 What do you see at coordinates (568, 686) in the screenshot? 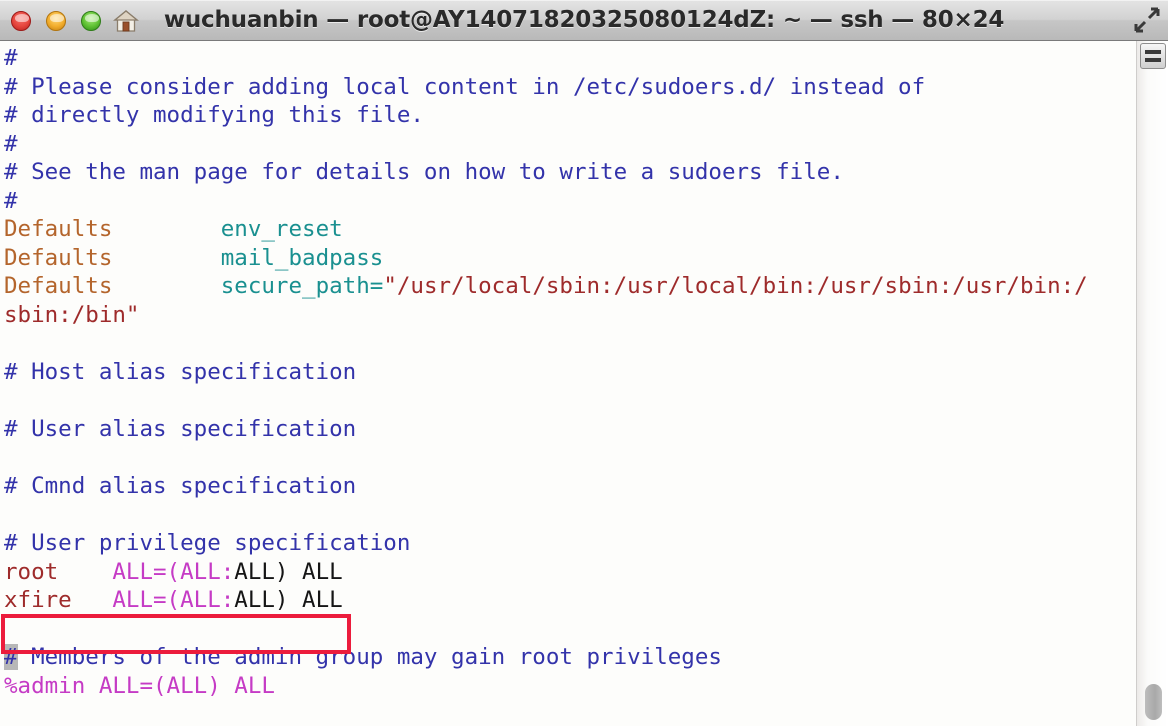
I see `terminal-line: %admin ALL=(ALL) ALL` at bounding box center [568, 686].